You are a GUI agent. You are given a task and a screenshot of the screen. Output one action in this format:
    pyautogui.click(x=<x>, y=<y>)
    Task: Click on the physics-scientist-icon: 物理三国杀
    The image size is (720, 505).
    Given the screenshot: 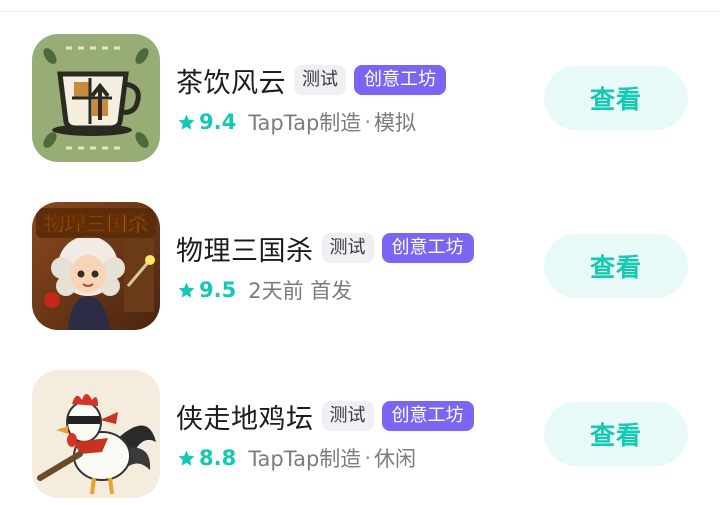 What is the action you would take?
    pyautogui.click(x=96, y=266)
    